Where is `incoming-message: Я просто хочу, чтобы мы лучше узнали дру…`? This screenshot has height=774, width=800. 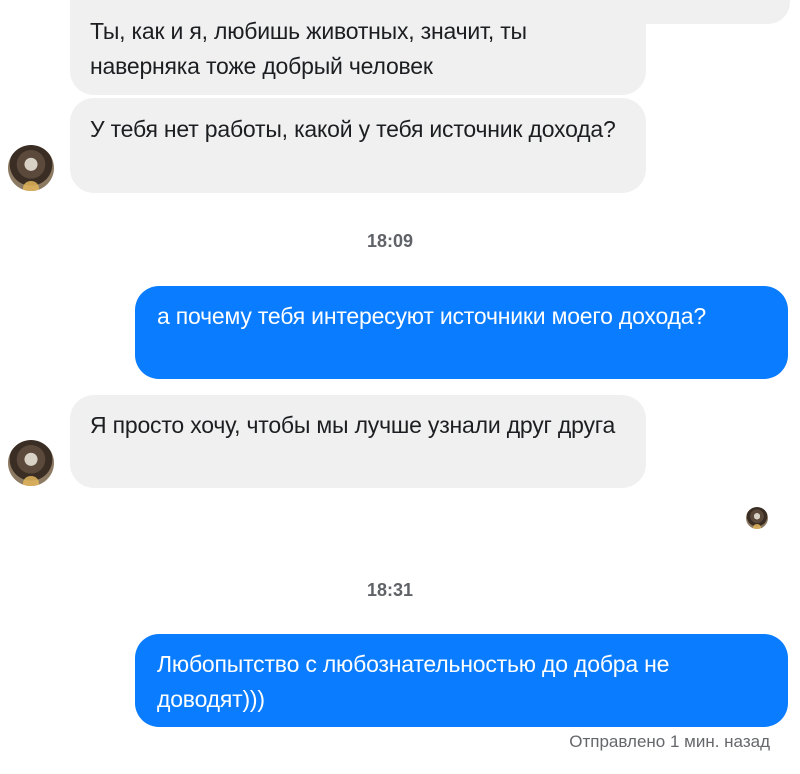 incoming-message: Я просто хочу, чтобы мы лучше узнали дру… is located at coordinates (358, 441).